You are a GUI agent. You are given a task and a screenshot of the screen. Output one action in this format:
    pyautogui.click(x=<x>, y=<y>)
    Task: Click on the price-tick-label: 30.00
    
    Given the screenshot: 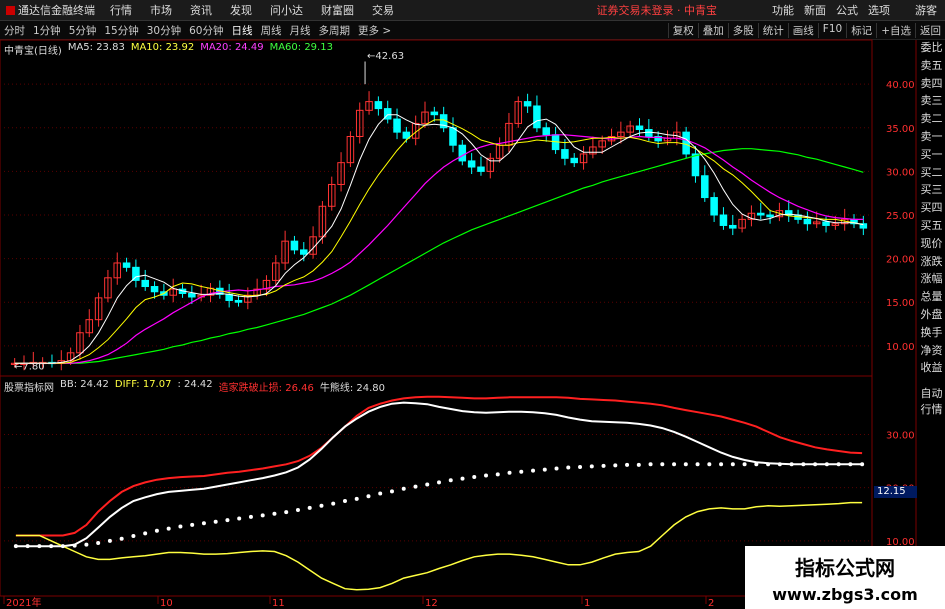 What is the action you would take?
    pyautogui.click(x=900, y=172)
    